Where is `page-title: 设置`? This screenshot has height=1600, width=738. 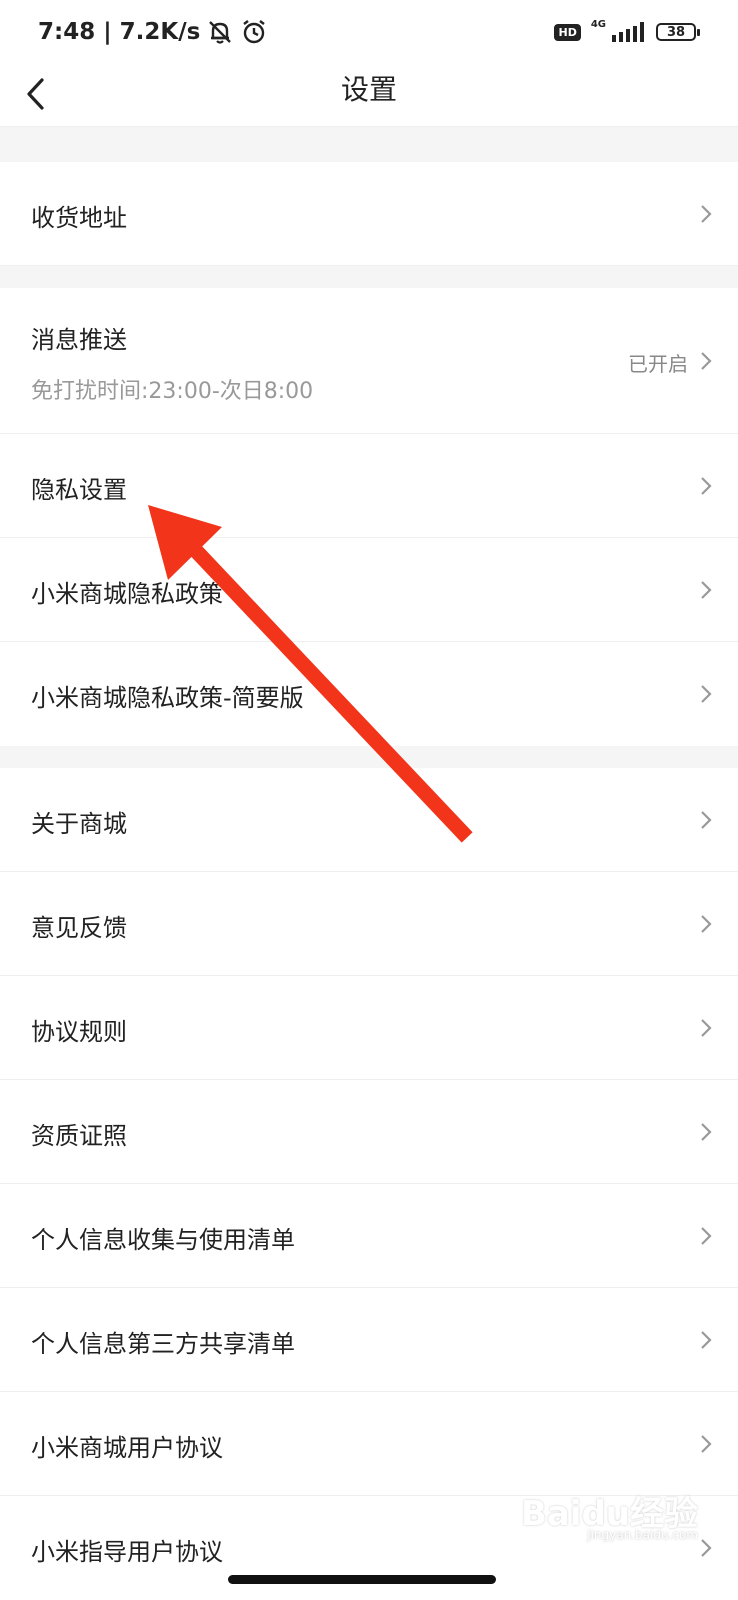 page-title: 设置 is located at coordinates (368, 89).